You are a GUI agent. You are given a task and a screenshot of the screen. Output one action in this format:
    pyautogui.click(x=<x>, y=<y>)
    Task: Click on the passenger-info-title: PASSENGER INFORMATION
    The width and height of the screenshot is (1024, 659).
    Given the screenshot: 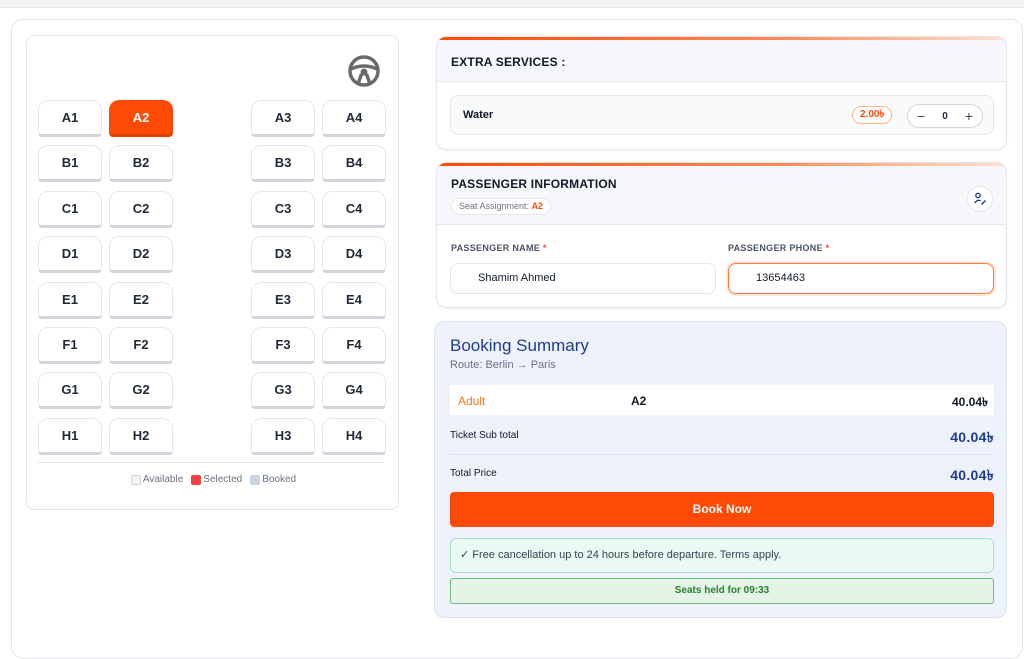 What is the action you would take?
    pyautogui.click(x=534, y=184)
    